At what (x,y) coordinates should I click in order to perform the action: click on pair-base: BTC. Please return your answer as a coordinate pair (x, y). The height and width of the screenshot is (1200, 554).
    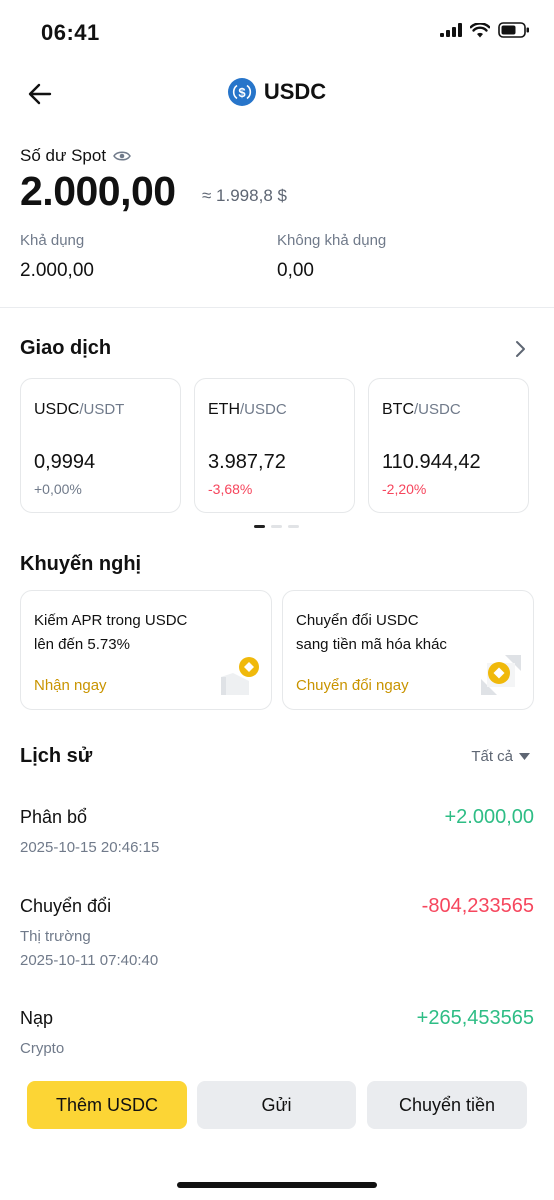
    Looking at the image, I should click on (398, 409).